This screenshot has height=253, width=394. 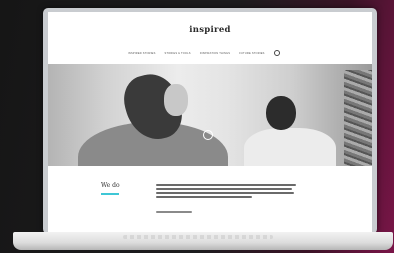 I want to click on nav-item-future-stories: Future stories, so click(x=251, y=53).